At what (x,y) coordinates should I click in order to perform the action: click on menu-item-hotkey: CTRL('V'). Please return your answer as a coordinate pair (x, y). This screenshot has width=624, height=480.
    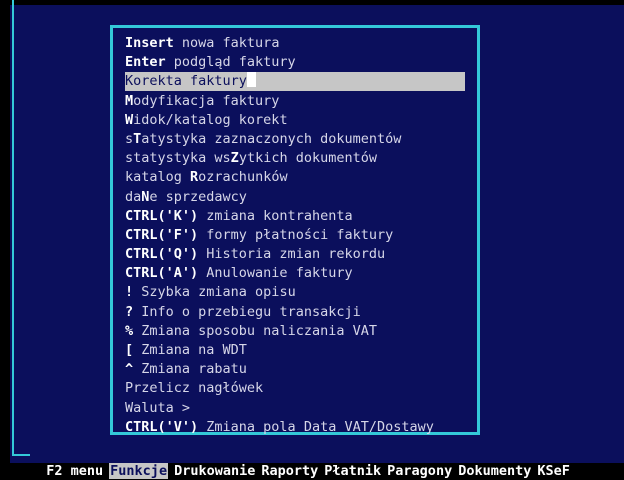
    Looking at the image, I should click on (162, 426).